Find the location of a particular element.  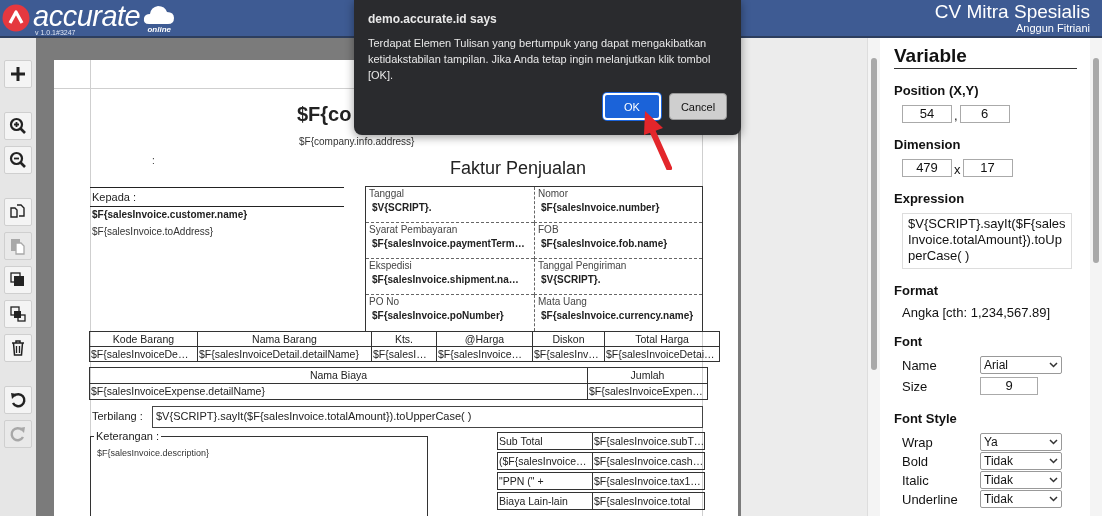

field-value: $F{salesInvoice.number} is located at coordinates (600, 207).